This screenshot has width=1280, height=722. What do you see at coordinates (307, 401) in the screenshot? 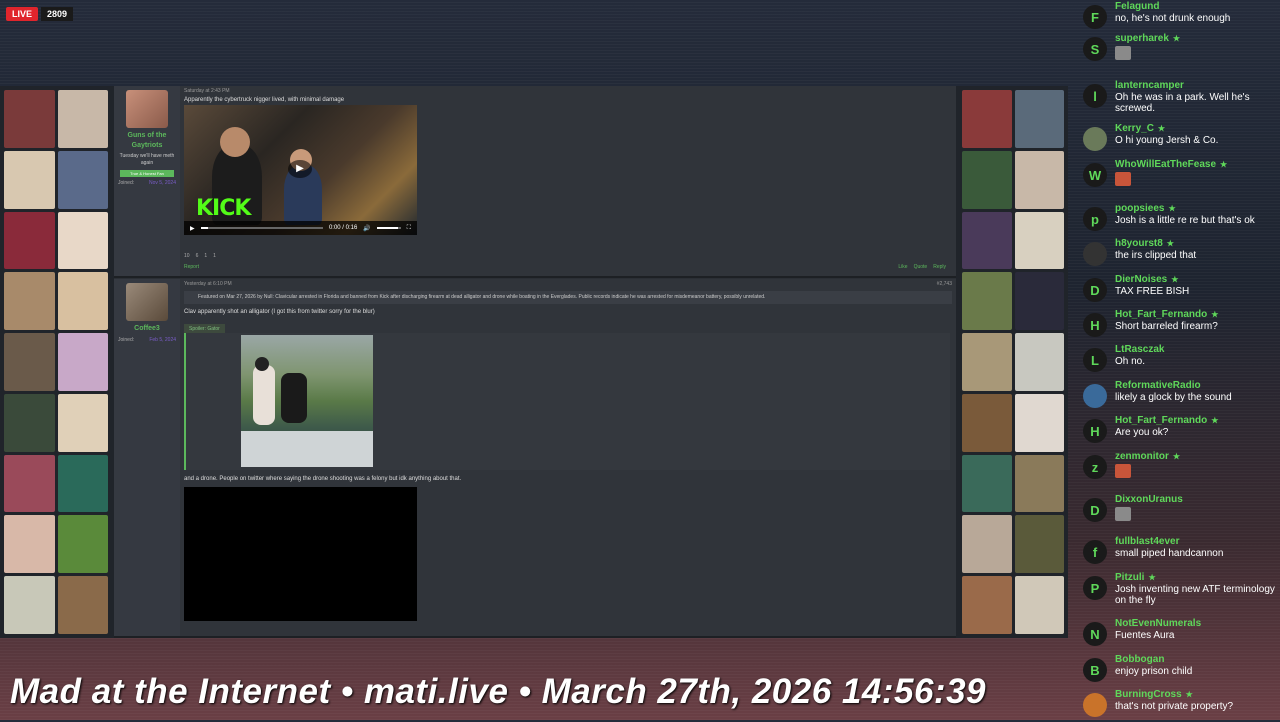
I see `alligator-image` at bounding box center [307, 401].